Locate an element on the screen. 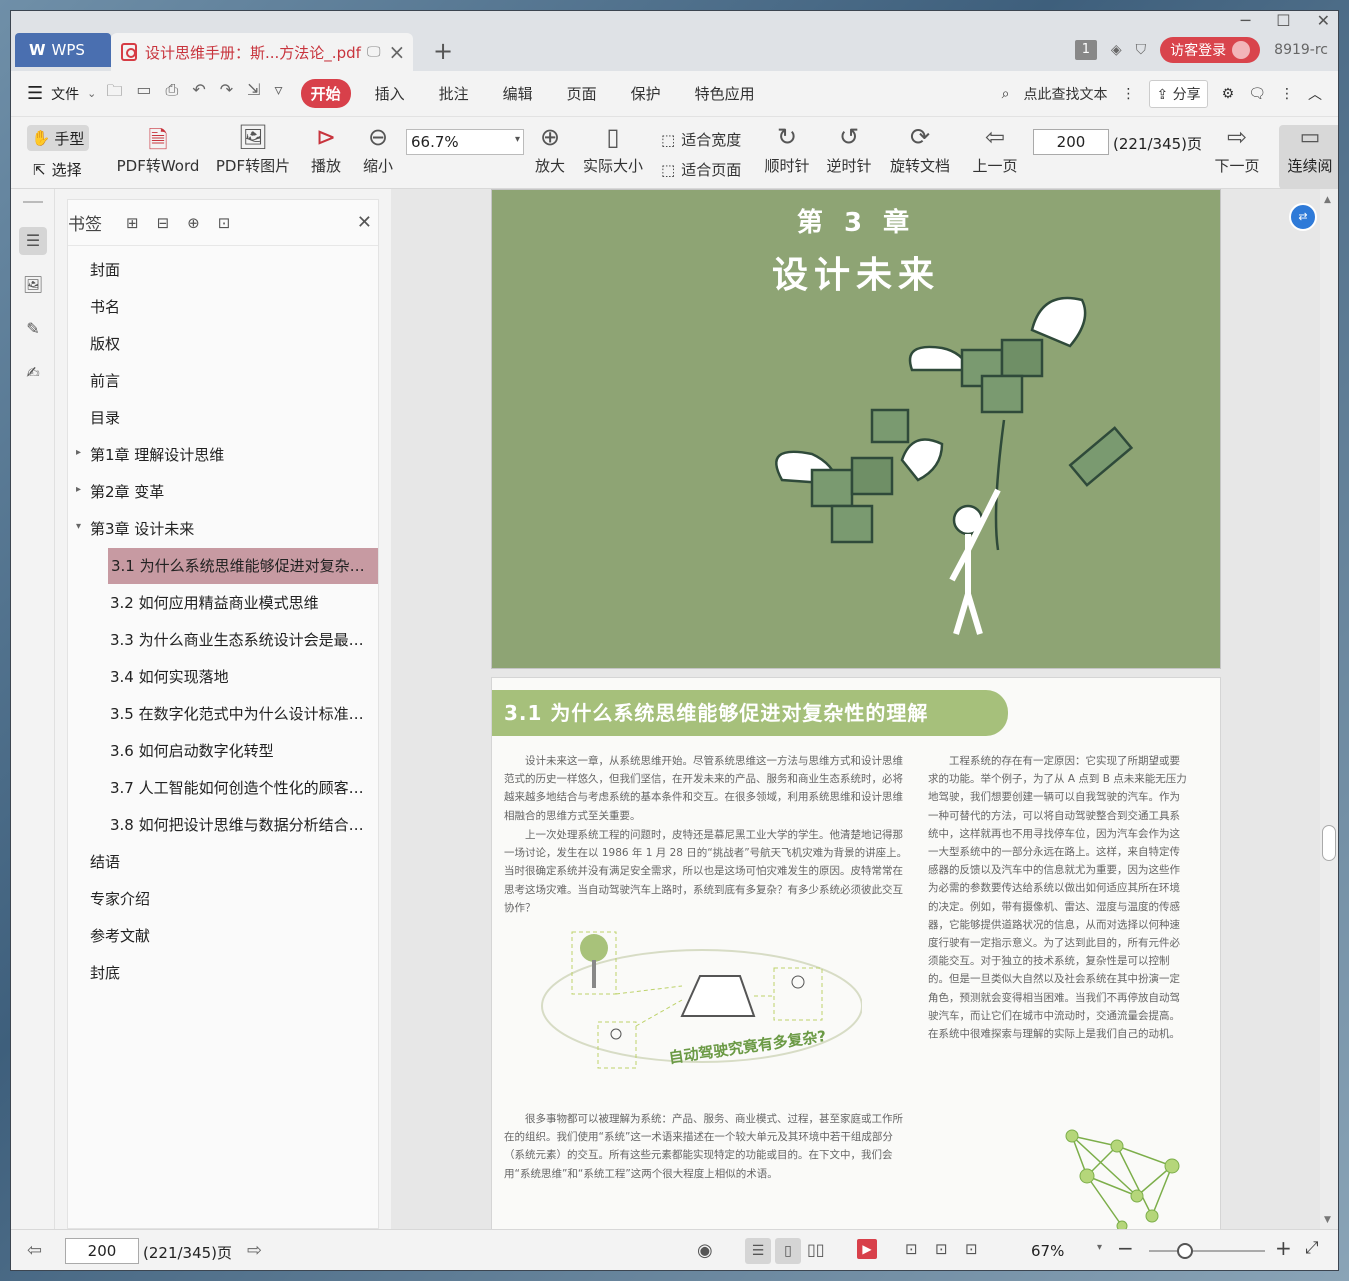  bookmark-item: 3.6 如何启动数字化转型 is located at coordinates (239, 751).